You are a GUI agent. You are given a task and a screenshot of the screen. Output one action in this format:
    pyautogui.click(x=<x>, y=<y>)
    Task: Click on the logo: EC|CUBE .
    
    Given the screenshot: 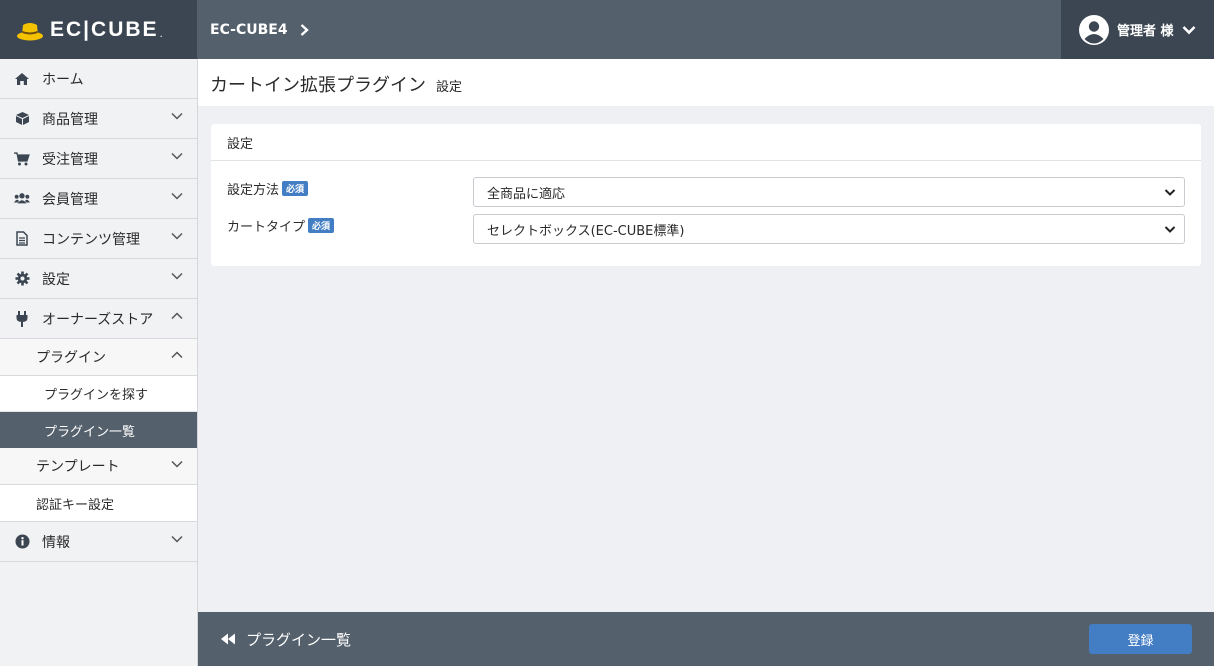 What is the action you would take?
    pyautogui.click(x=98, y=29)
    